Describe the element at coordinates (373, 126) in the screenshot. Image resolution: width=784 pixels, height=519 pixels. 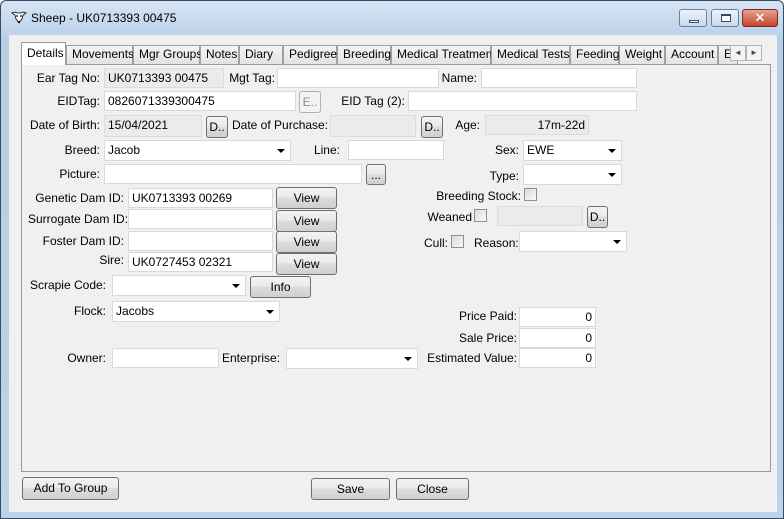
I see `dop-field` at that location.